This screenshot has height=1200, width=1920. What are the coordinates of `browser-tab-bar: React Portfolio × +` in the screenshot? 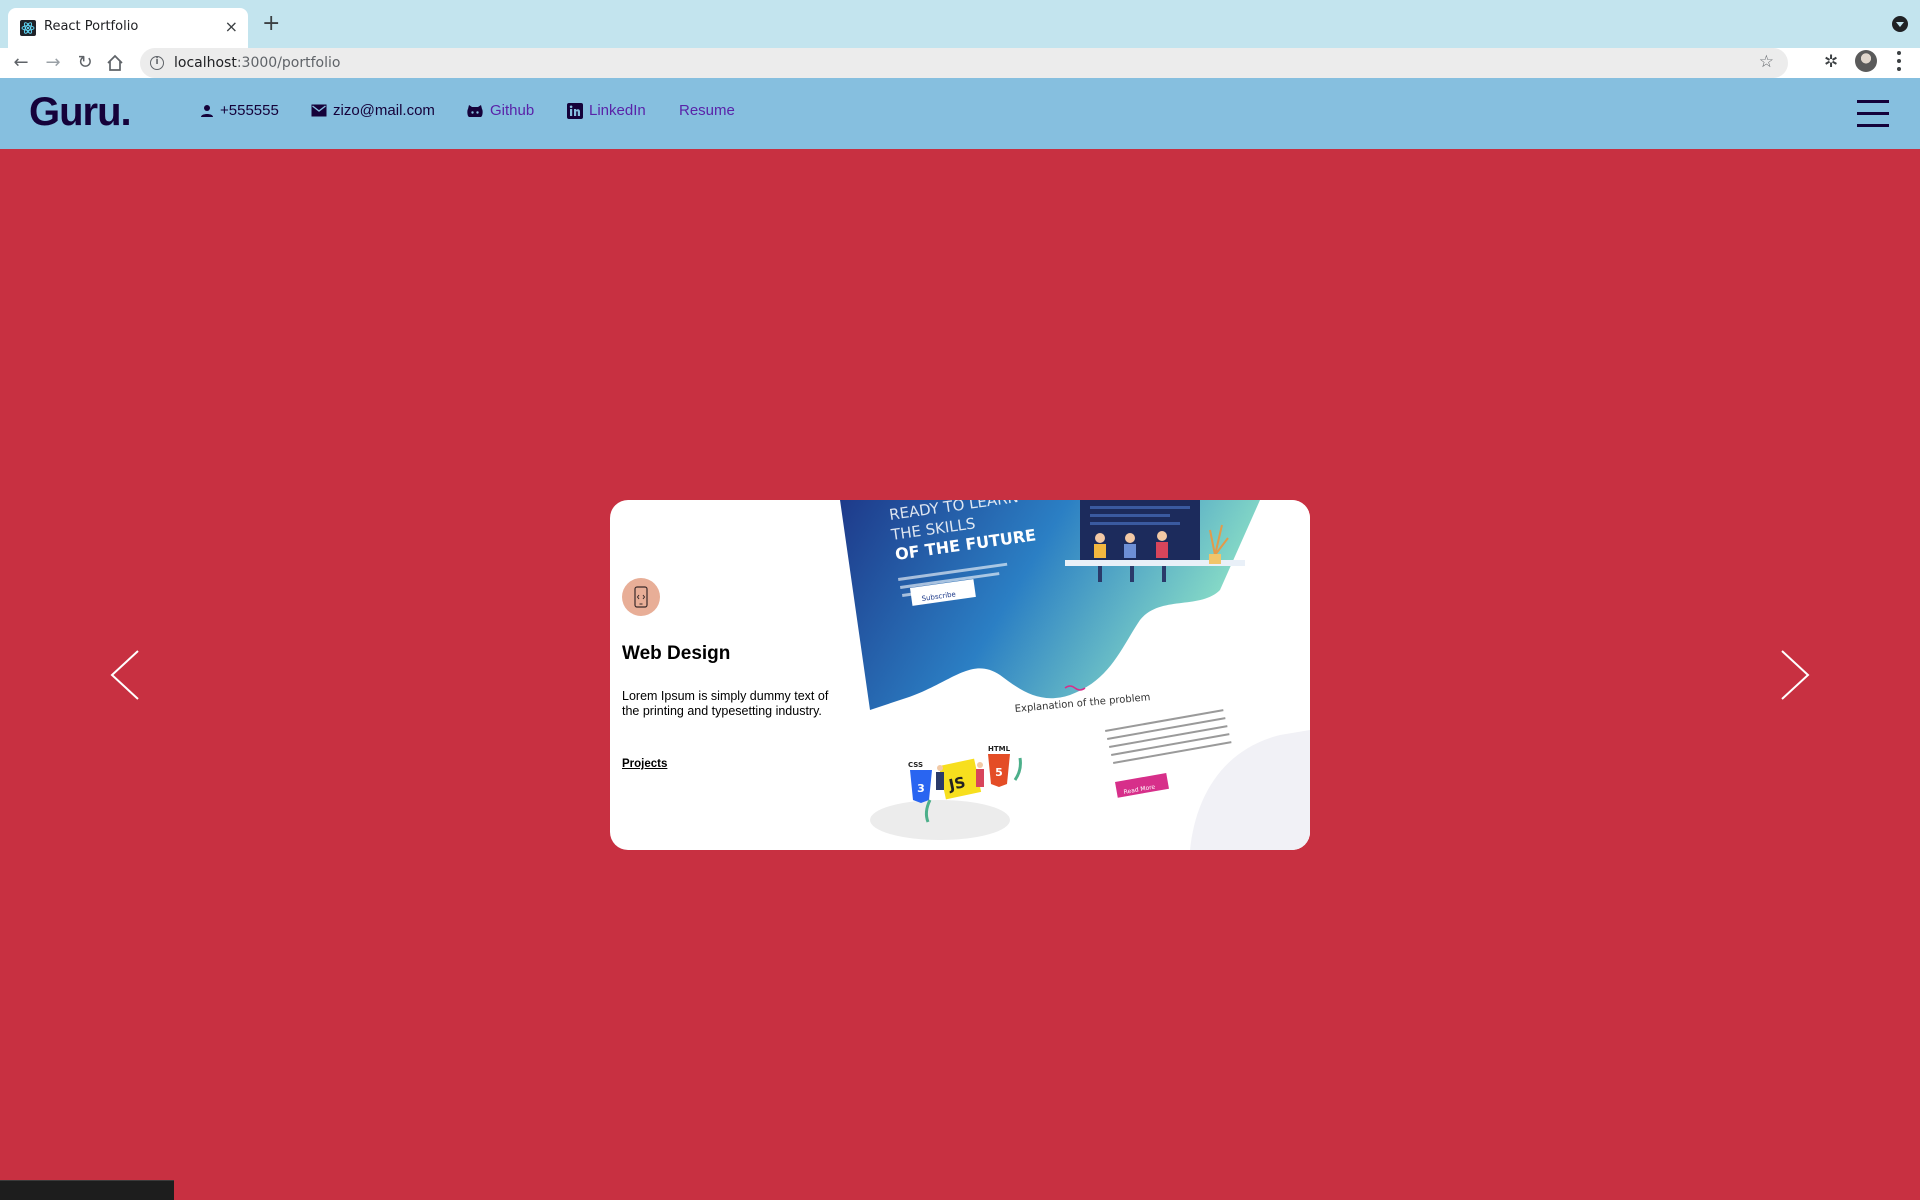 It's located at (960, 24).